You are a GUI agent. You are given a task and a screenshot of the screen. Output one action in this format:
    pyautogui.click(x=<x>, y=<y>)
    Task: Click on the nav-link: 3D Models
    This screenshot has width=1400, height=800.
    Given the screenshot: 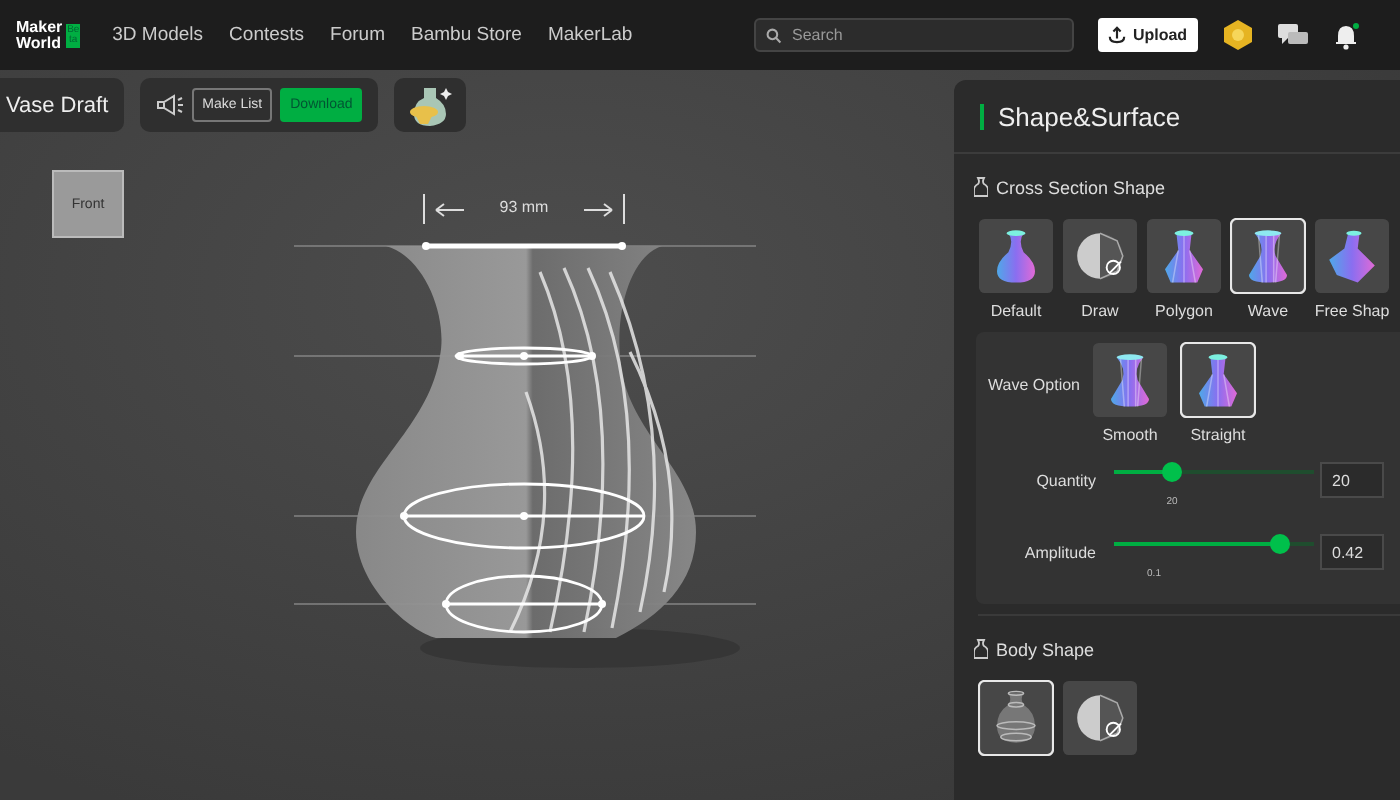 What is the action you would take?
    pyautogui.click(x=158, y=35)
    